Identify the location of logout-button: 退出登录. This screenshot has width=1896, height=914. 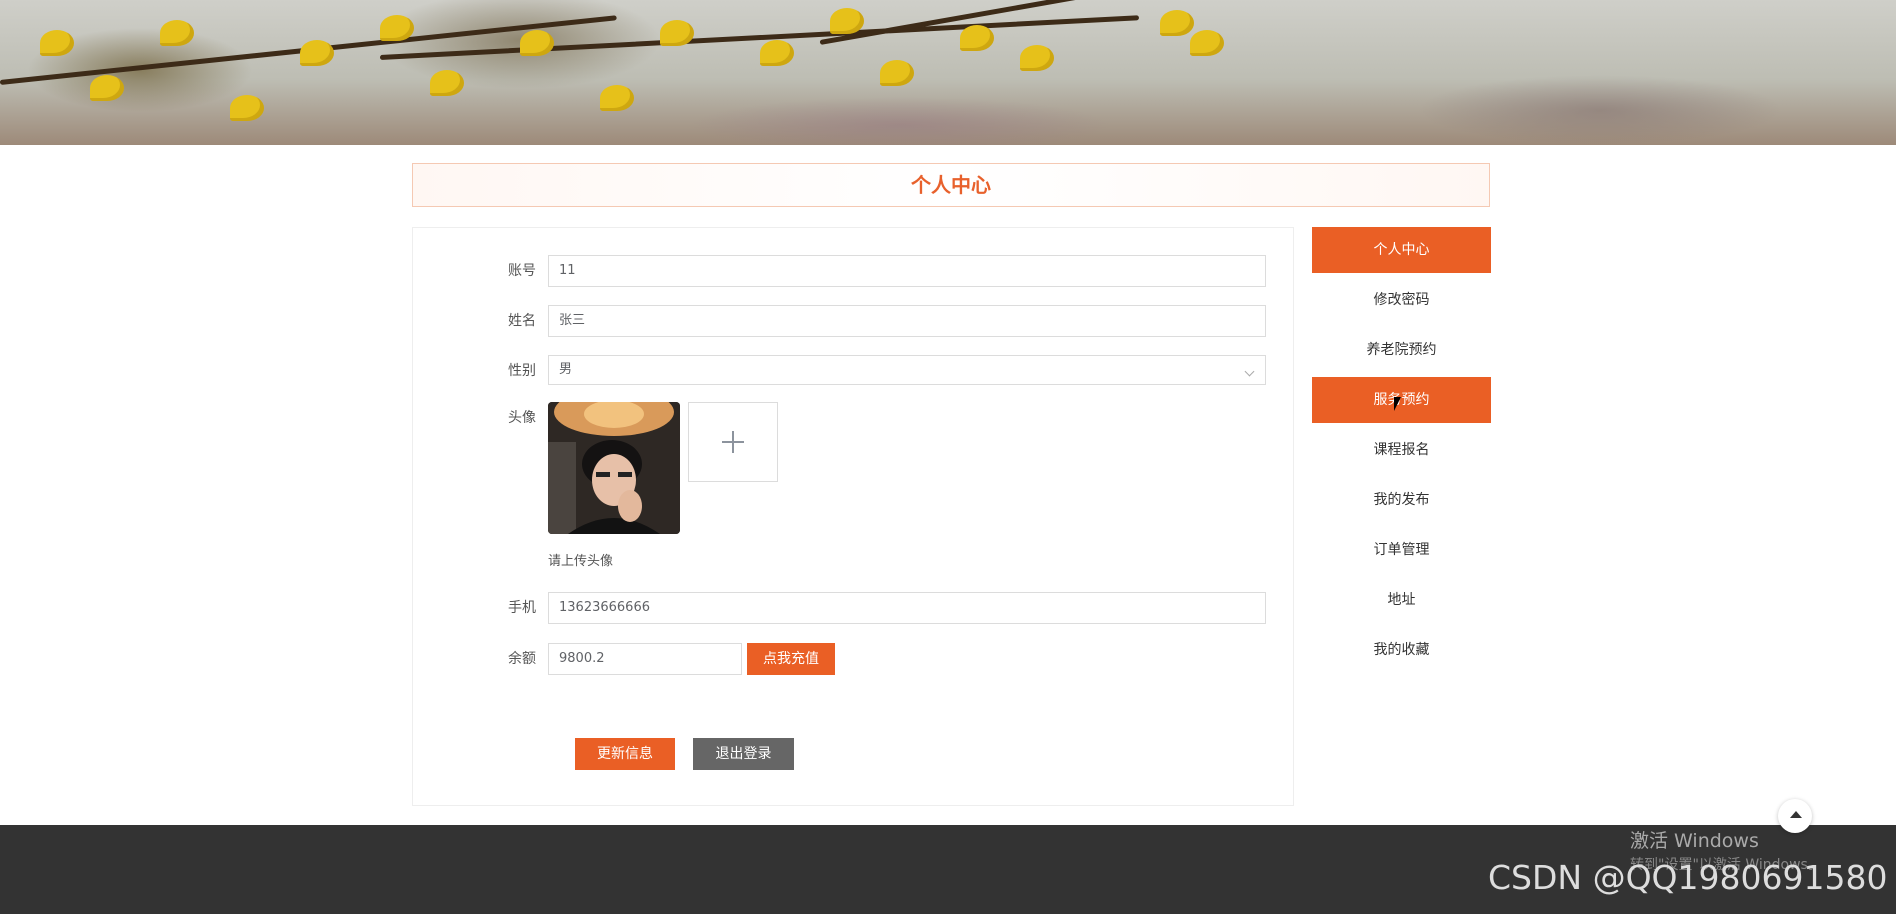
(743, 754).